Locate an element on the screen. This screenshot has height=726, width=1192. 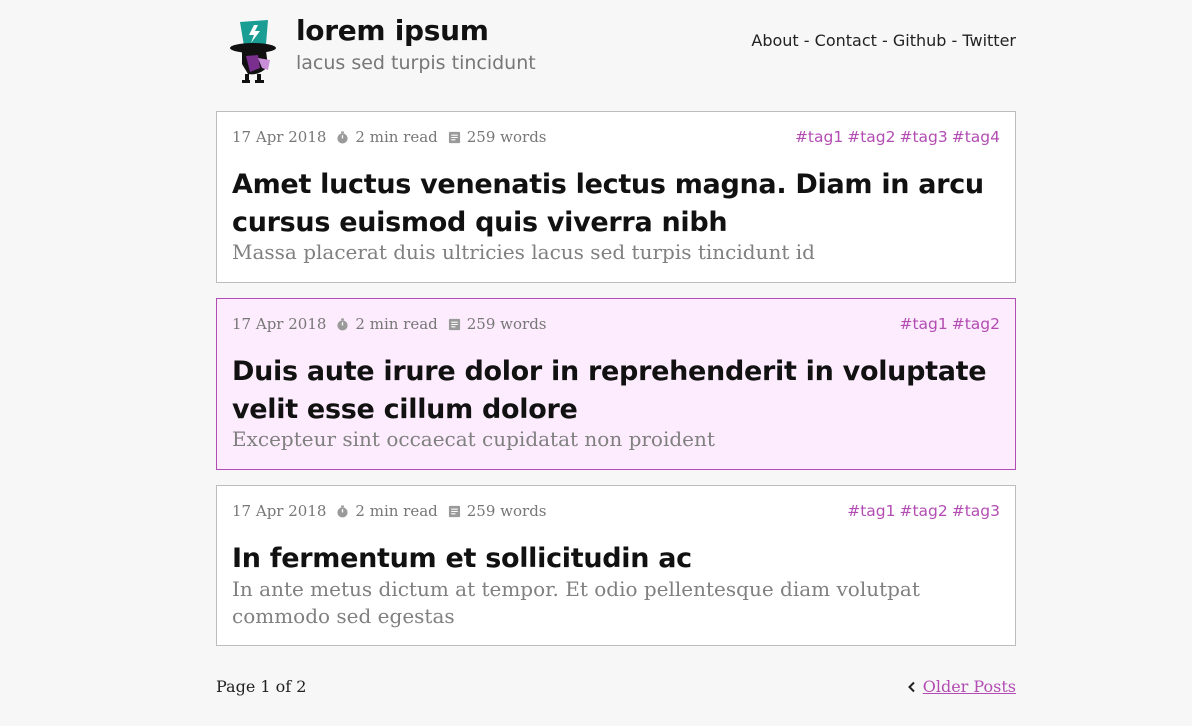
nav-github-link: Github is located at coordinates (920, 40).